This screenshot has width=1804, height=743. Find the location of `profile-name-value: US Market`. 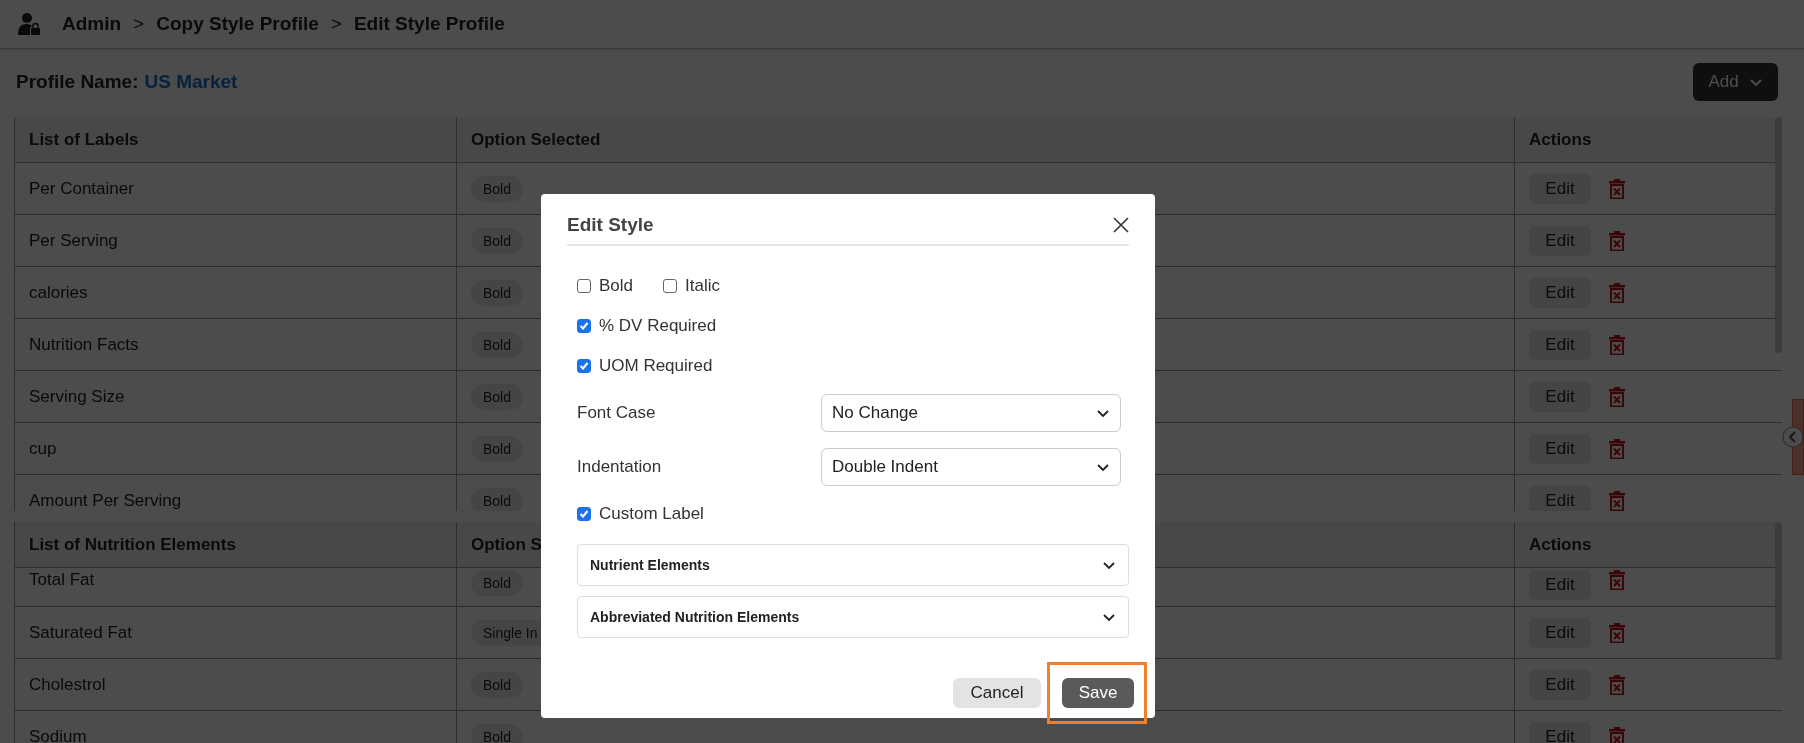

profile-name-value: US Market is located at coordinates (191, 82).